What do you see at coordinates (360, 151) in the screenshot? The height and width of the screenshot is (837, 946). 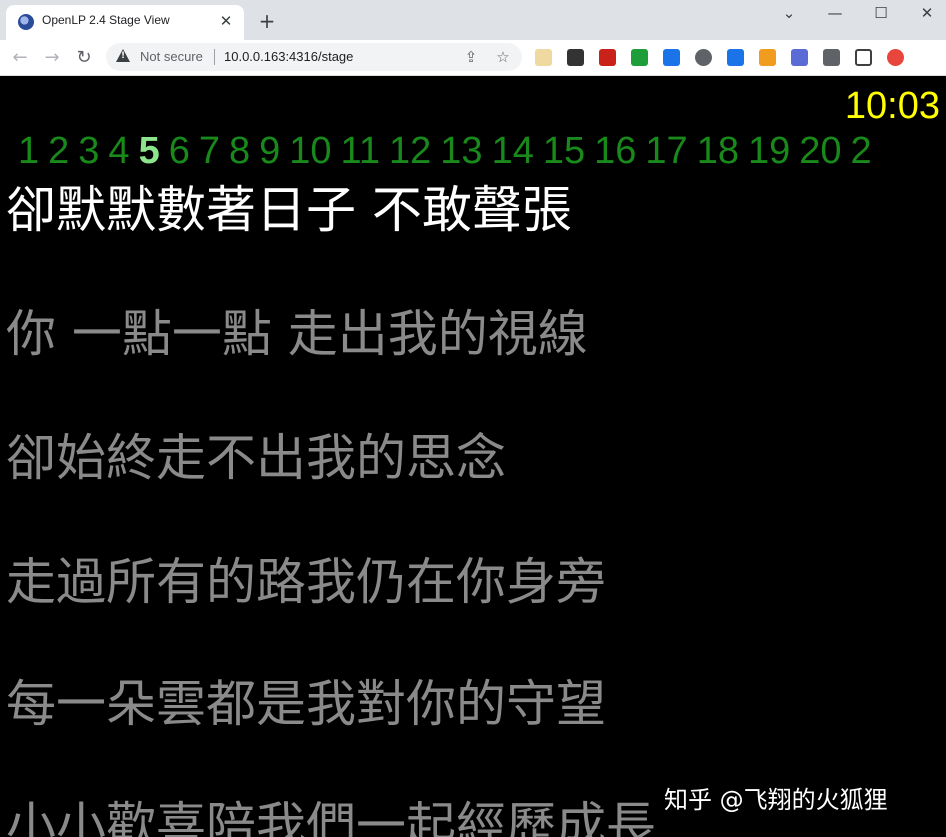 I see `slide-number: 11` at bounding box center [360, 151].